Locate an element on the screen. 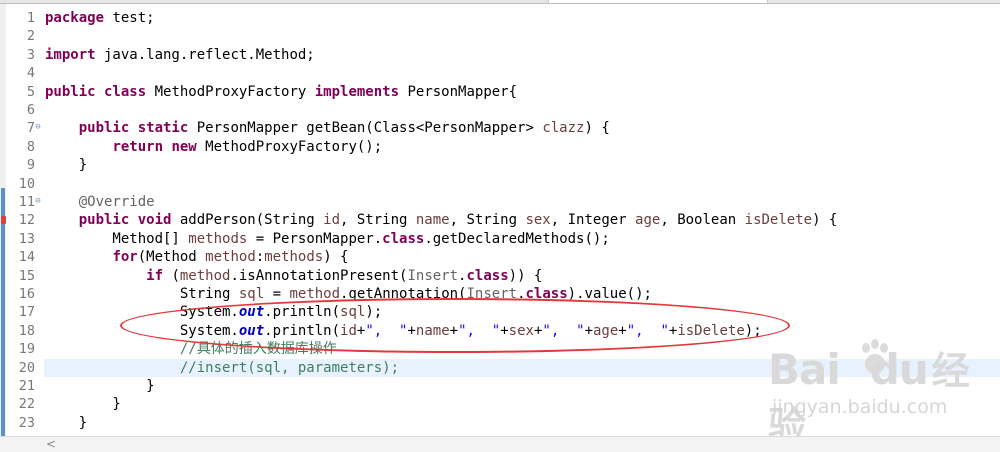 This screenshot has width=1000, height=452. code-text: import java.lang.reflect.Method; is located at coordinates (180, 55).